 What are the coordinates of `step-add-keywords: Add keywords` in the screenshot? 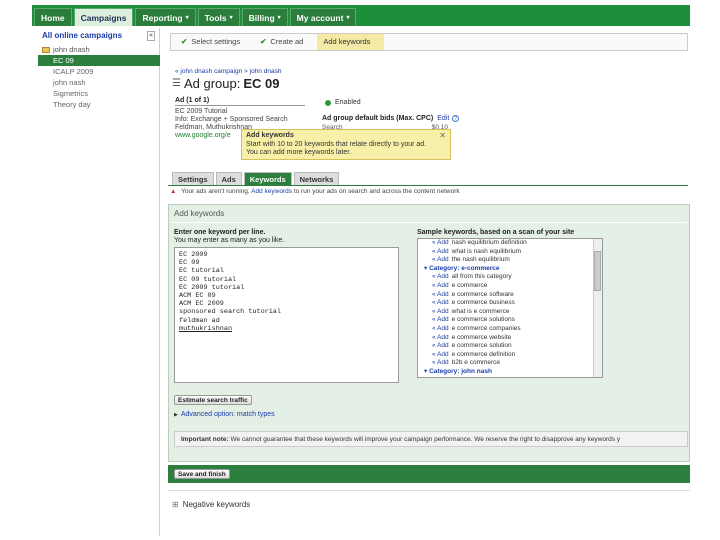 It's located at (351, 42).